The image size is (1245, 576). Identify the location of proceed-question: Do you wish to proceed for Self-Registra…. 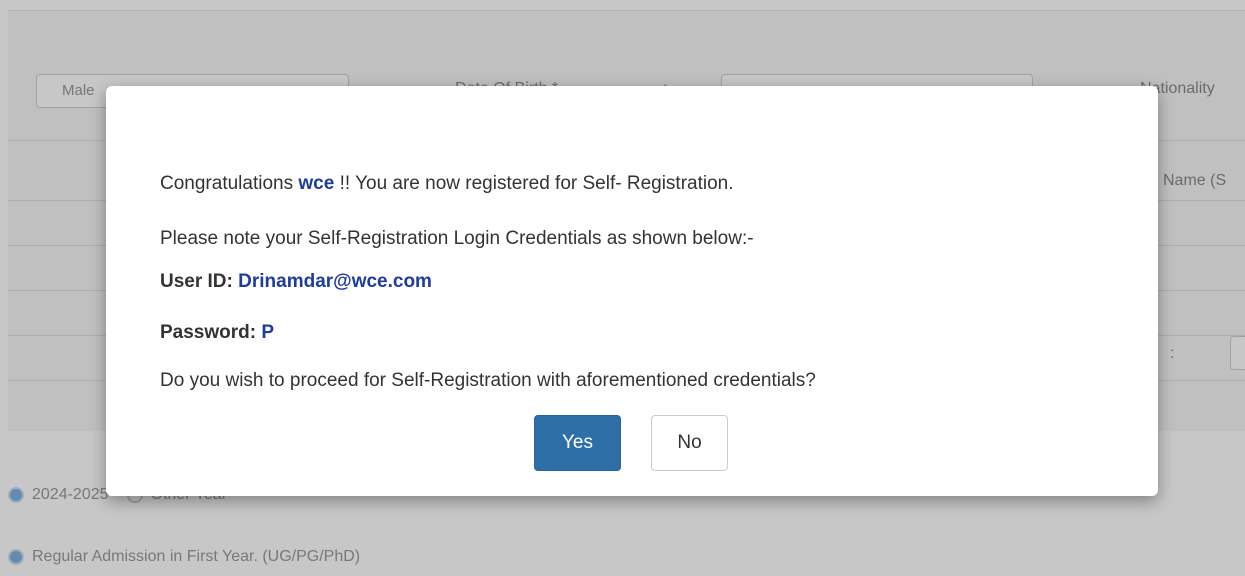
(488, 380).